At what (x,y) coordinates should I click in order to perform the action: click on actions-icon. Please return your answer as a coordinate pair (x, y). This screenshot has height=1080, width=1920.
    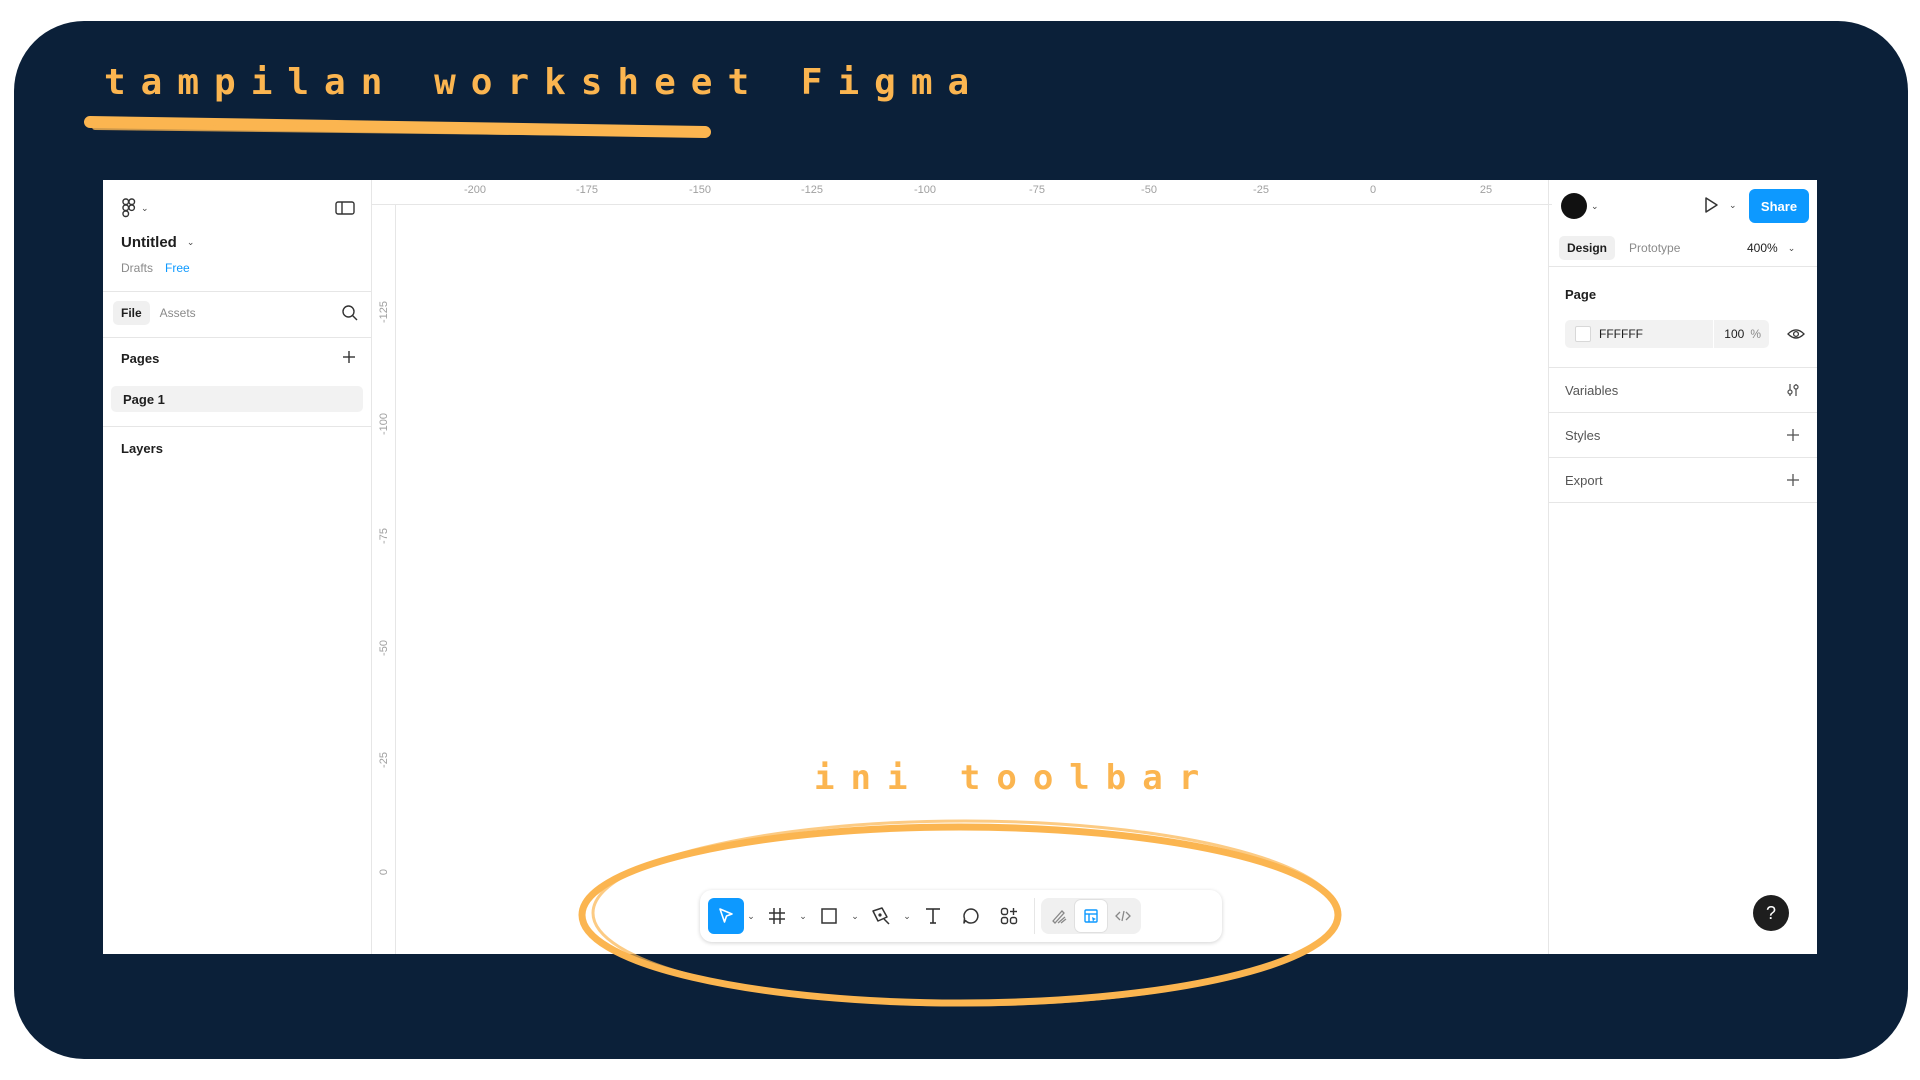
    Looking at the image, I should click on (1009, 916).